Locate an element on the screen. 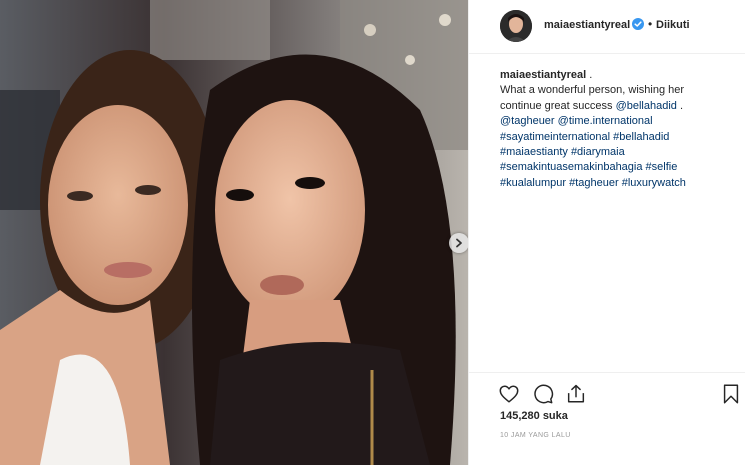  caption-line-2: continue great success @bellahadid . is located at coordinates (614, 106).